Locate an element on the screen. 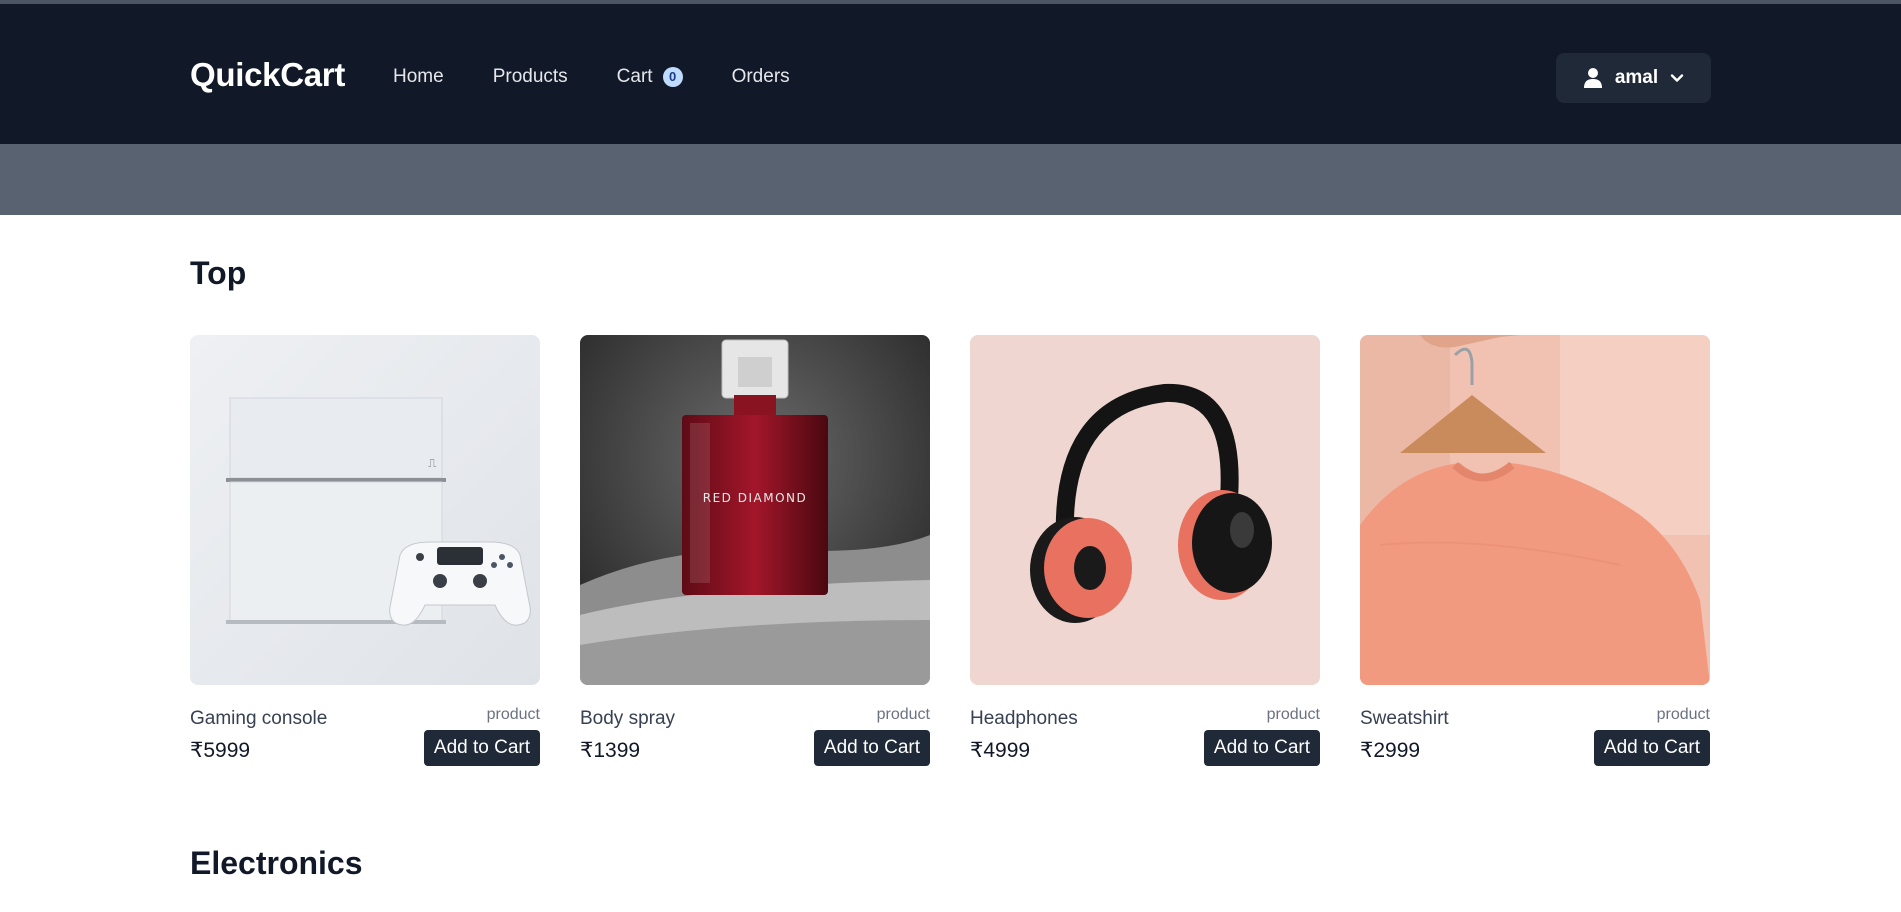 This screenshot has height=912, width=1901. product-name: Headphones is located at coordinates (1024, 719).